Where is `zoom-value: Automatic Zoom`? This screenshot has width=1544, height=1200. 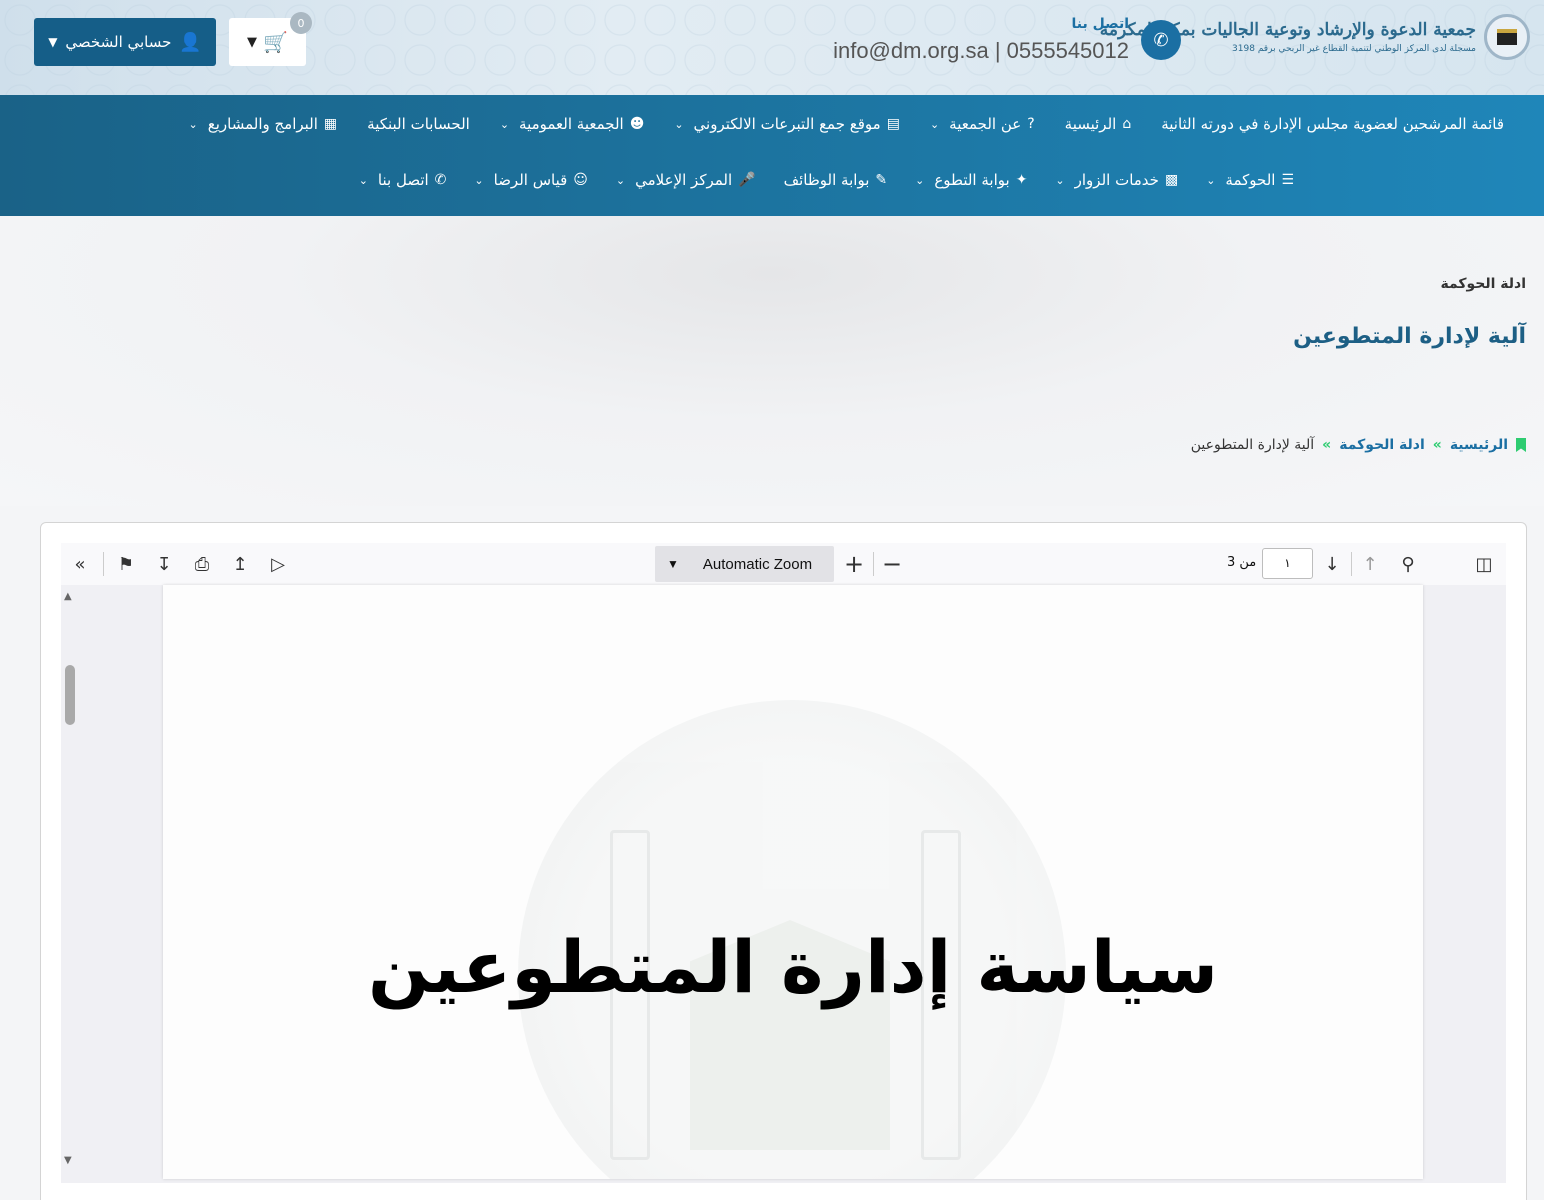
zoom-value: Automatic Zoom is located at coordinates (757, 564).